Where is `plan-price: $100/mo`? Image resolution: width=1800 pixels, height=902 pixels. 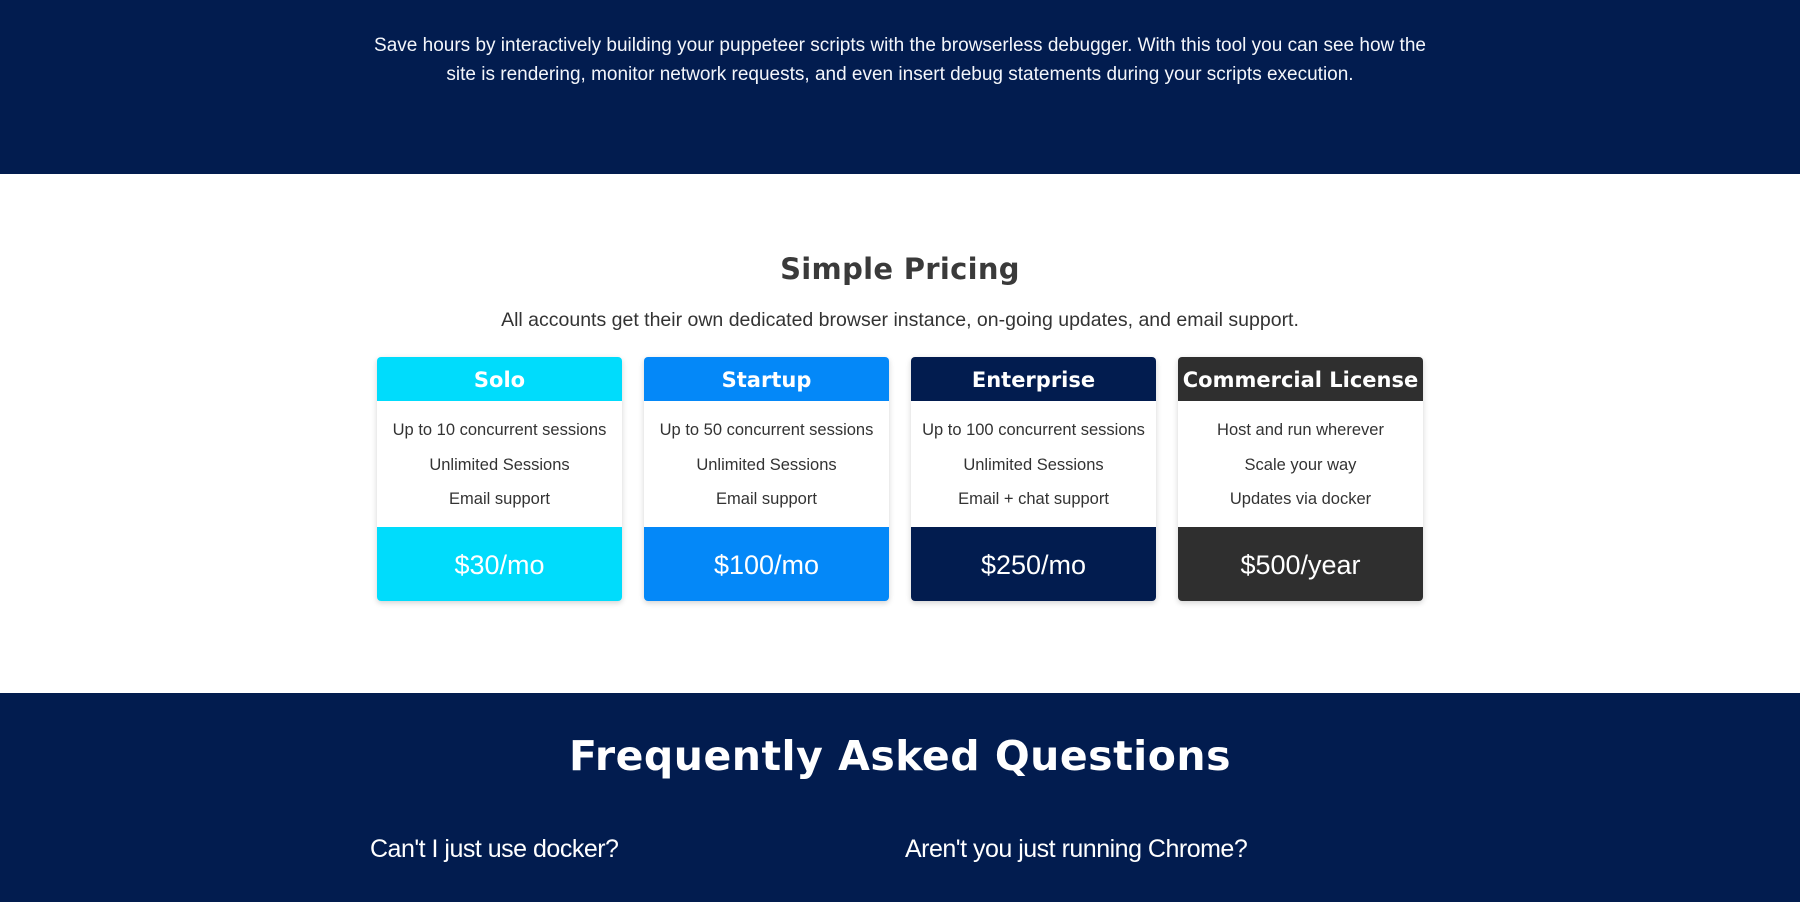
plan-price: $100/mo is located at coordinates (766, 563).